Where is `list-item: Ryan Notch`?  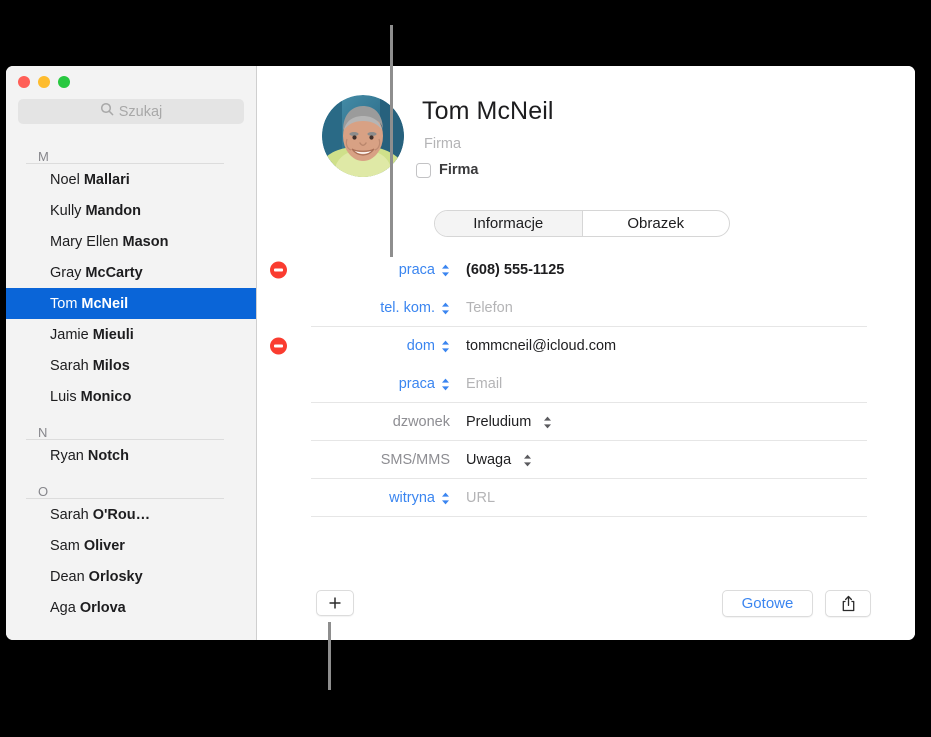 list-item: Ryan Notch is located at coordinates (131, 455).